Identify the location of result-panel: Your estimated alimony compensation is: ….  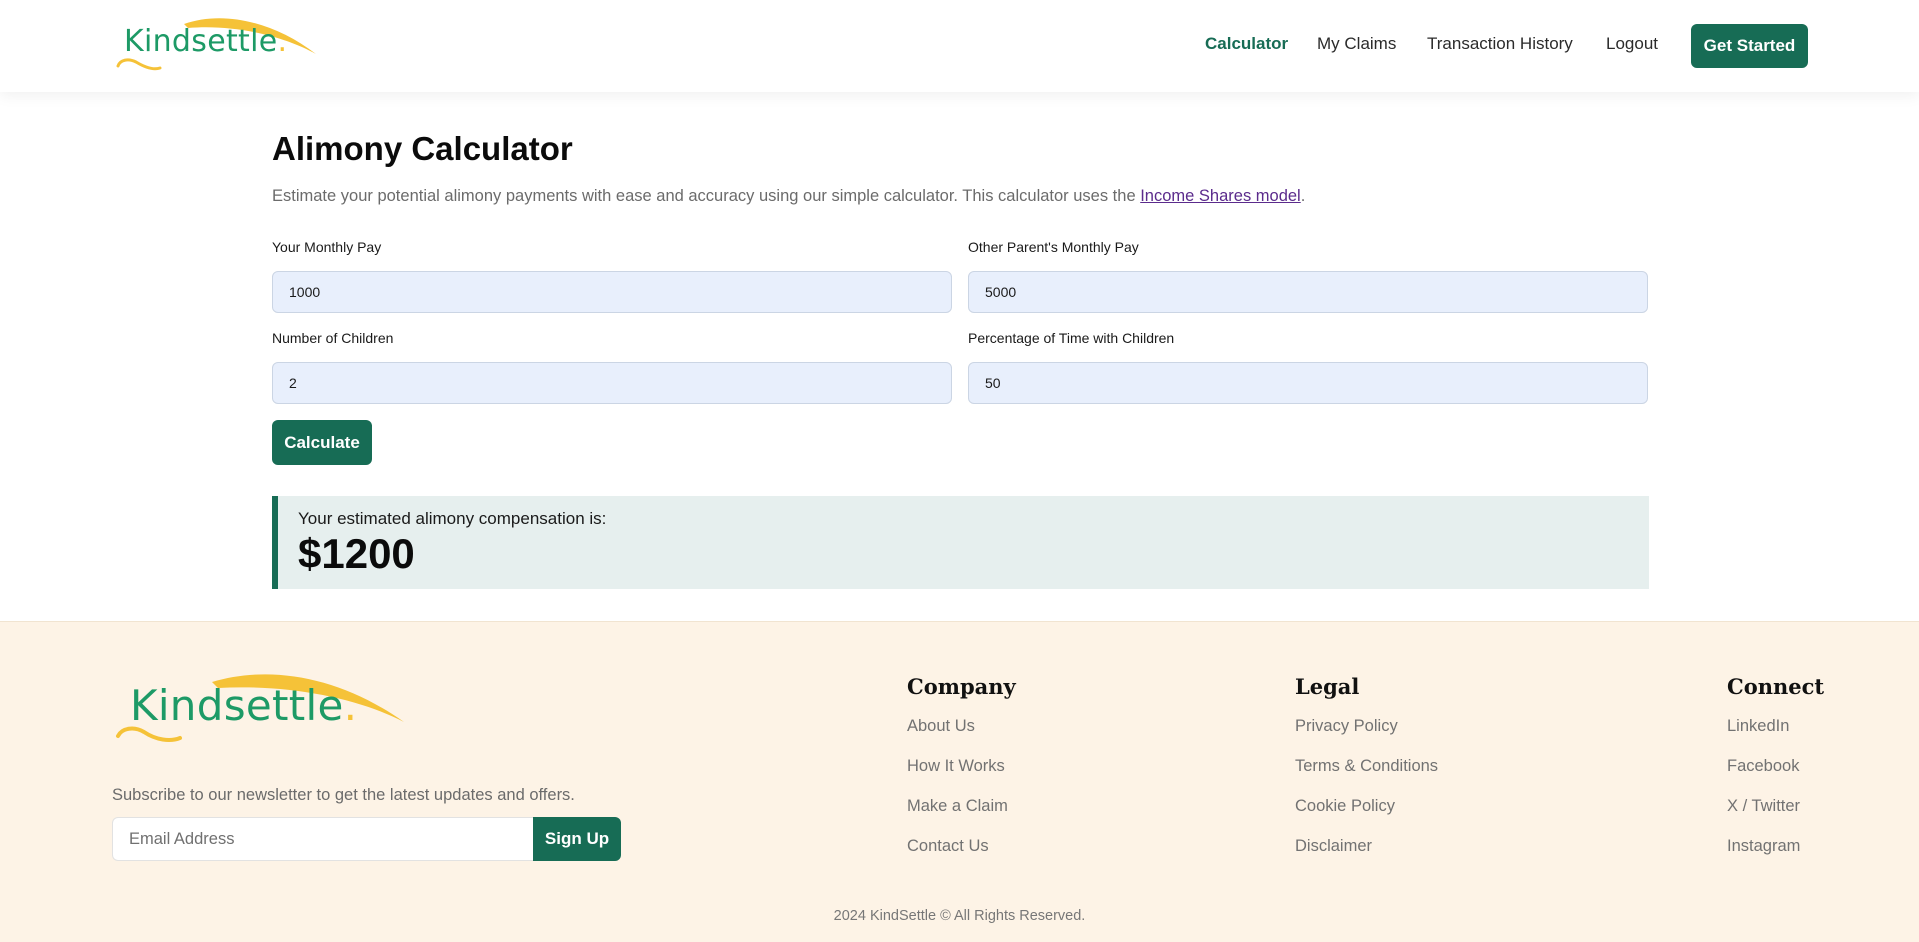
(960, 542).